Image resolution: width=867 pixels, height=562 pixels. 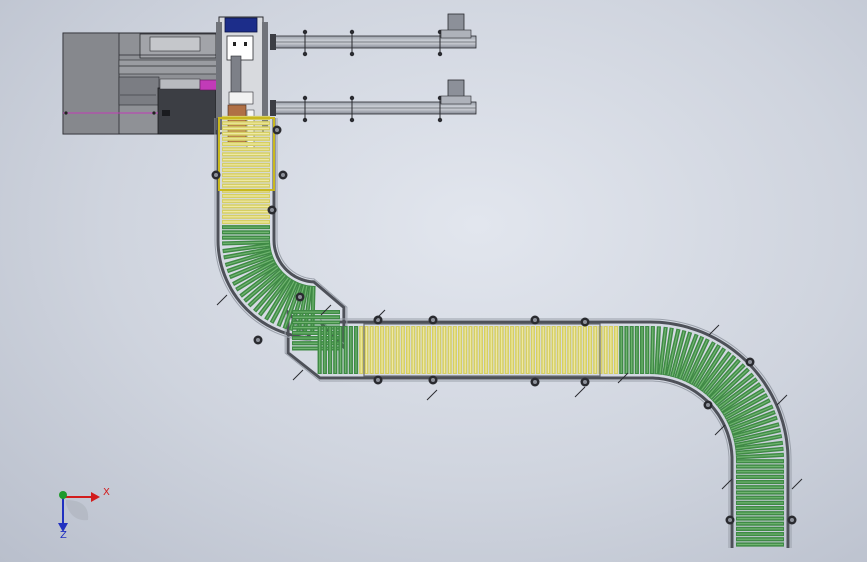 I want to click on axis-z-label: Z, so click(x=63, y=535).